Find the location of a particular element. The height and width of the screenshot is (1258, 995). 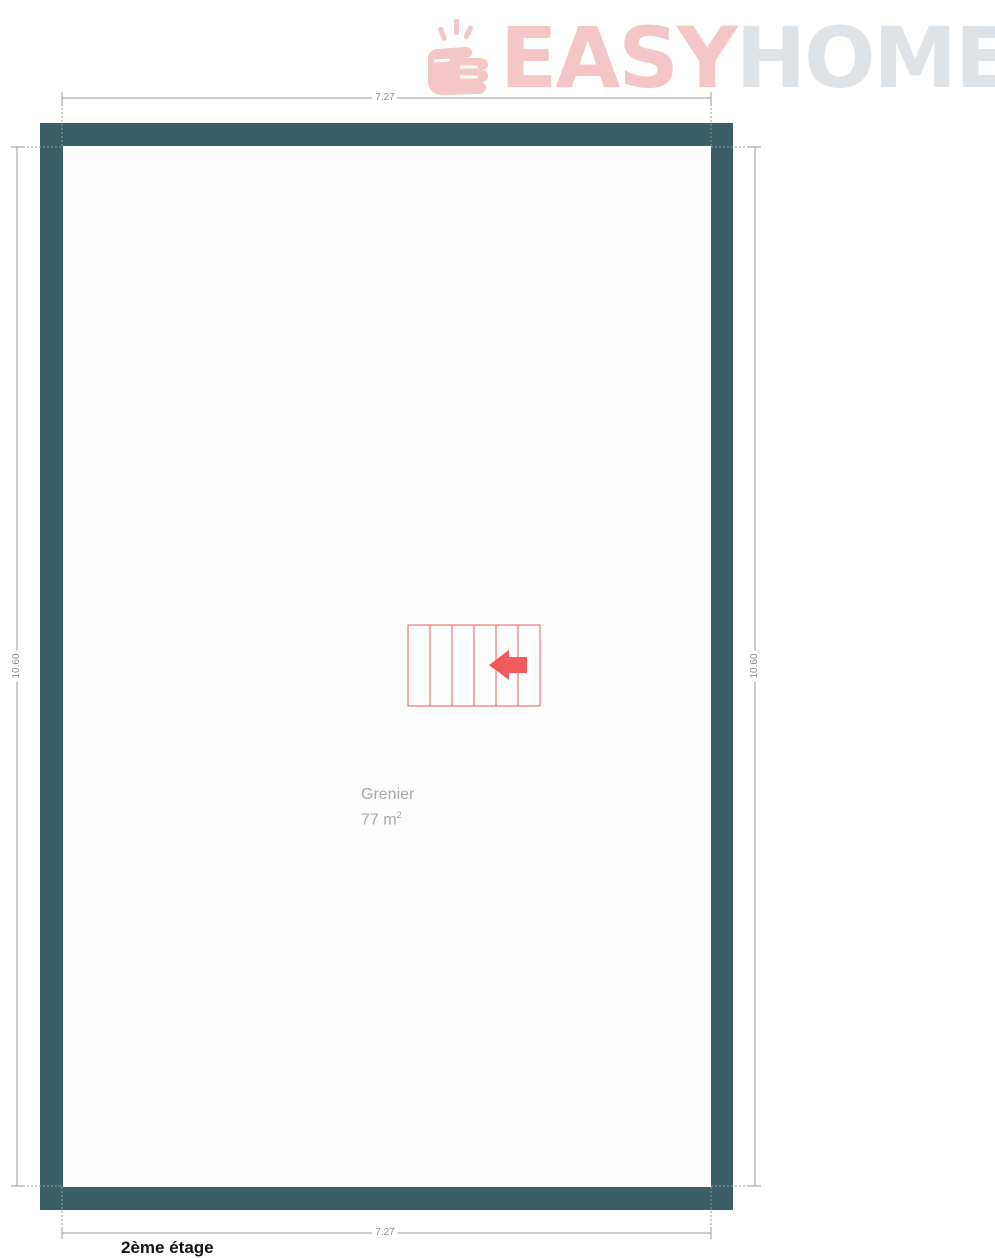

room-area-unit: 2 is located at coordinates (399, 815).